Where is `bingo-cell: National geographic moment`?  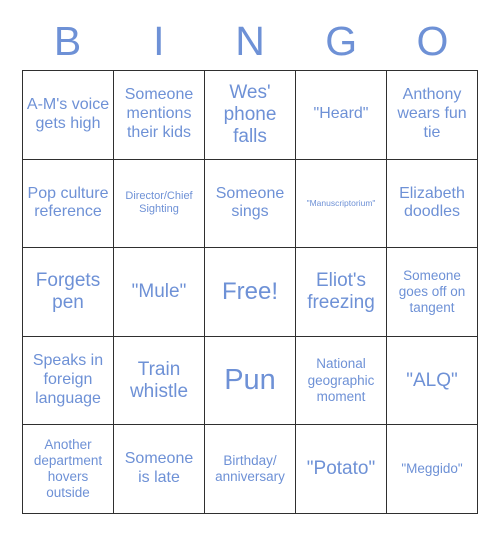
bingo-cell: National geographic moment is located at coordinates (341, 381).